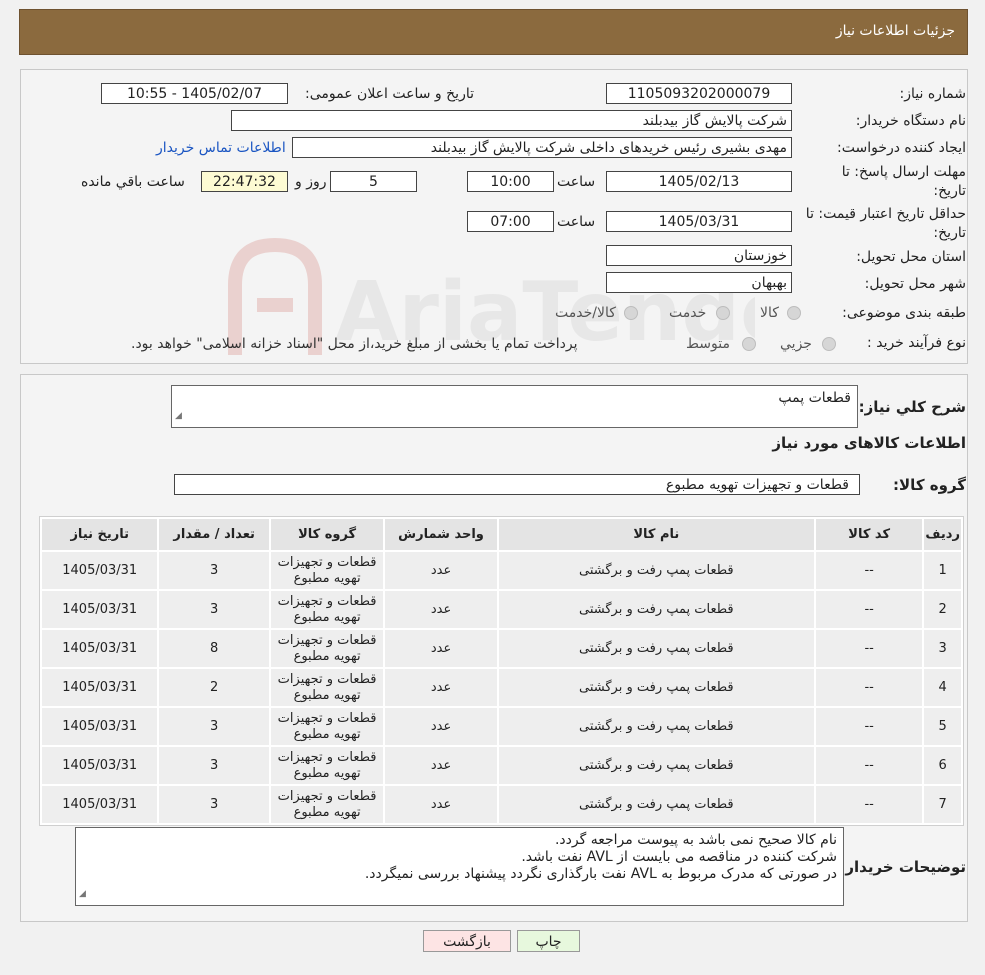 The image size is (985, 975). I want to click on col-qty-header: تعداد / مقدار, so click(214, 534).